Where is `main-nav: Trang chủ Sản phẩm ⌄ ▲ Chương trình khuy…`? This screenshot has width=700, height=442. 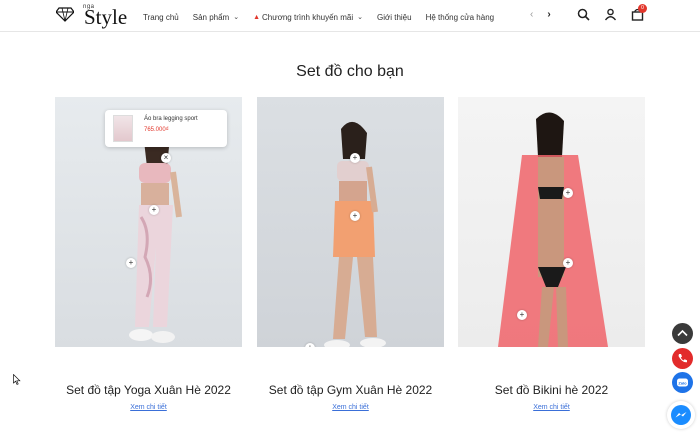 main-nav: Trang chủ Sản phẩm ⌄ ▲ Chương trình khuy… is located at coordinates (325, 17).